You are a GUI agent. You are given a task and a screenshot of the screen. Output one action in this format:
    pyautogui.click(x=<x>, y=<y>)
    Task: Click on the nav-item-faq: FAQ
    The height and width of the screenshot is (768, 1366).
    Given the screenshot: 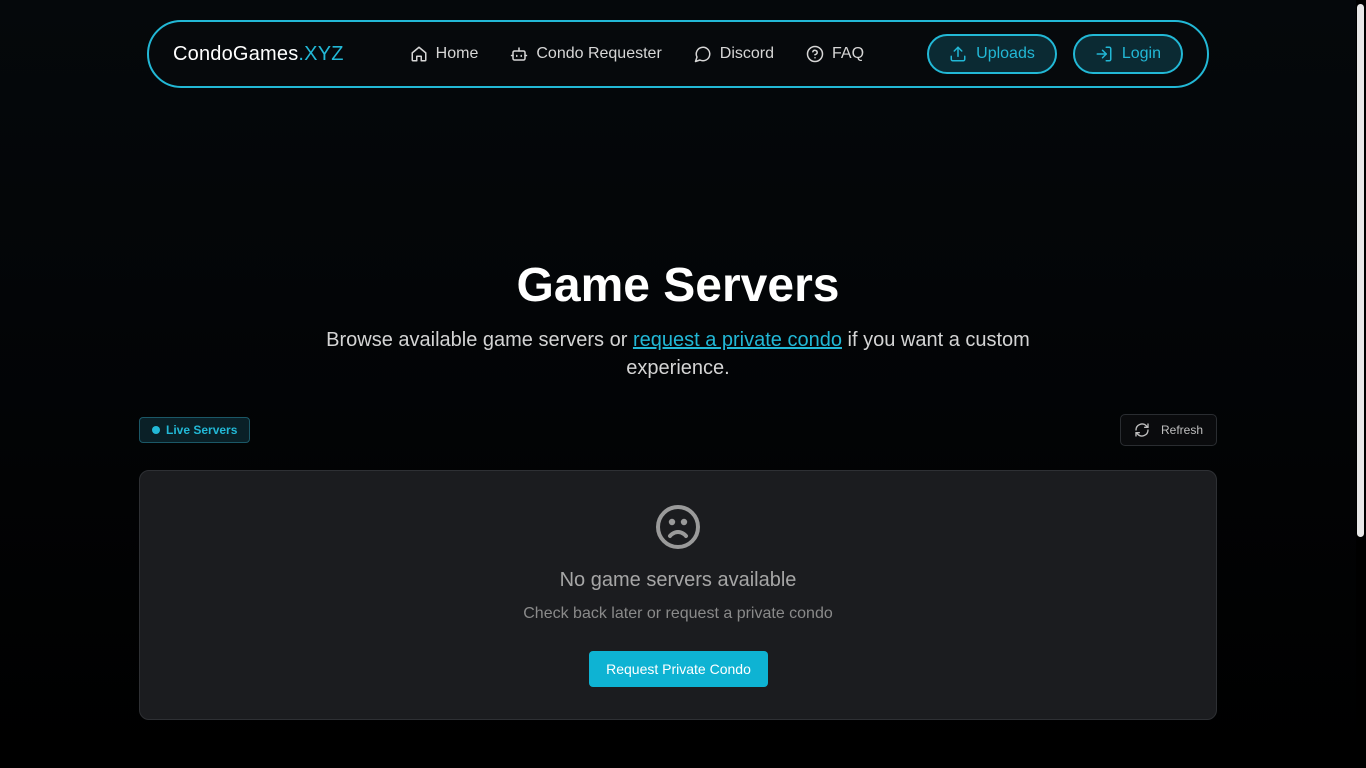 What is the action you would take?
    pyautogui.click(x=835, y=54)
    